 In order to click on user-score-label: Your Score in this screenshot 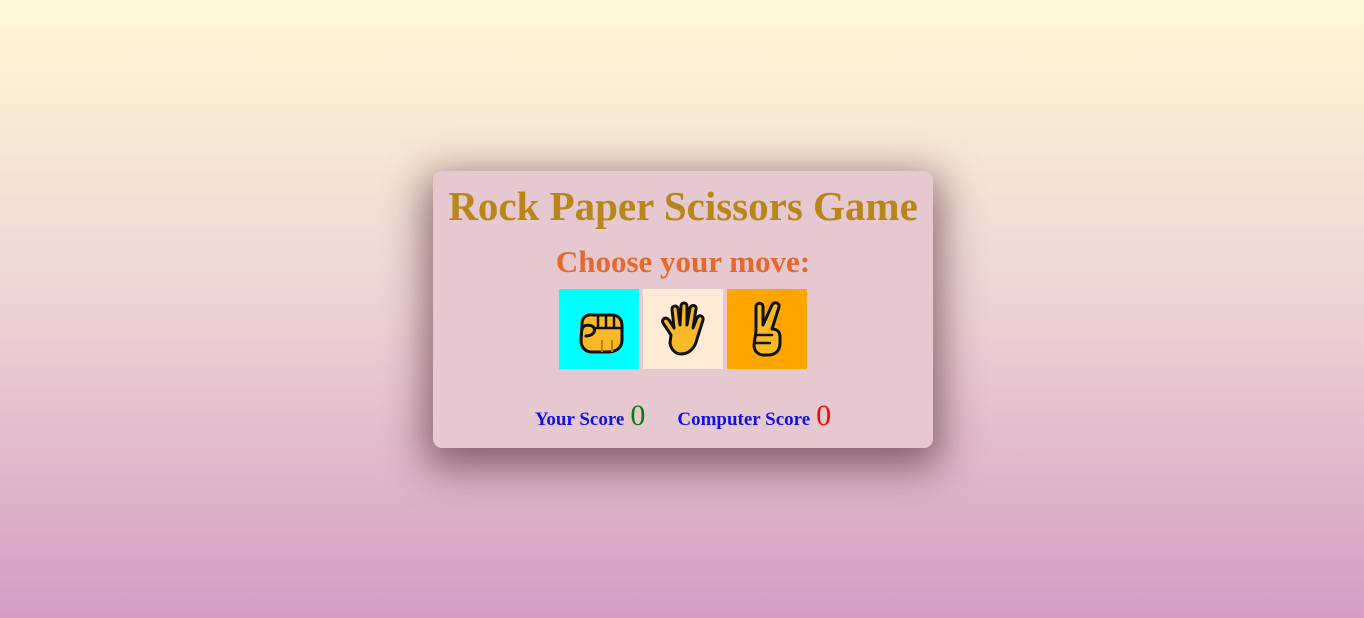, I will do `click(579, 419)`.